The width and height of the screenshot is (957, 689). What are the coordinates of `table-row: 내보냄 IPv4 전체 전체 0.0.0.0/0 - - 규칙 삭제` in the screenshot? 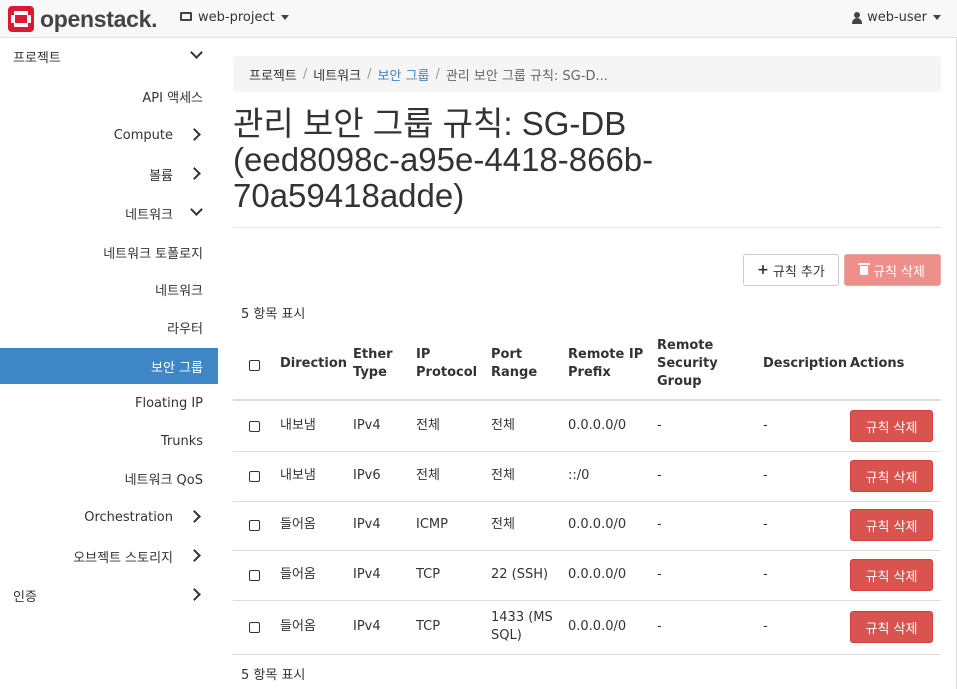 It's located at (587, 426).